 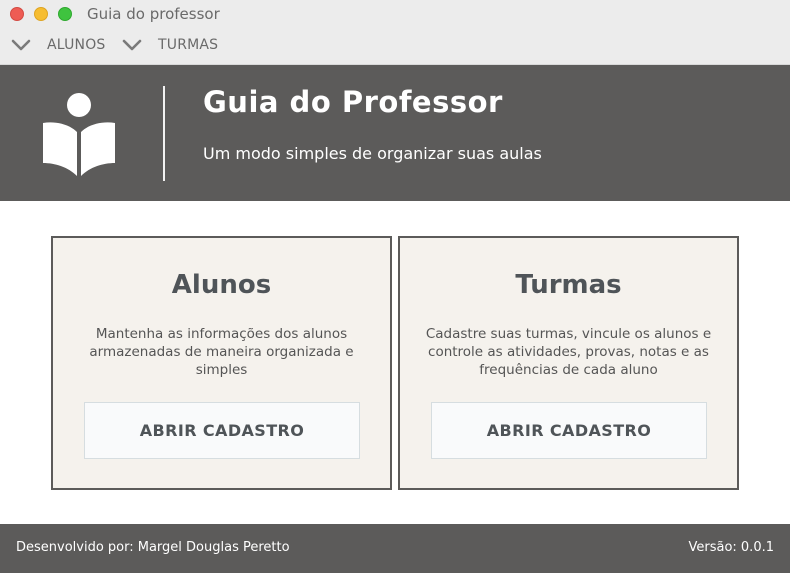 I want to click on open-alunos-register-button: ABRIR CADASTRO, so click(x=222, y=430).